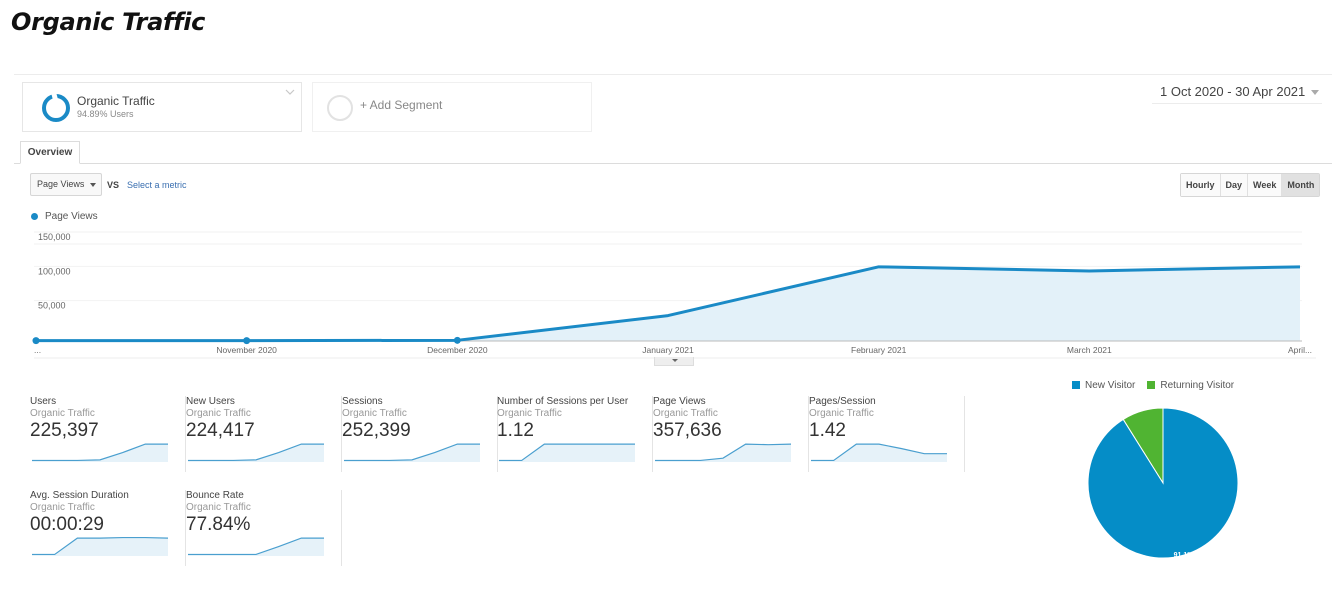 This screenshot has width=1344, height=593. I want to click on metric-value: 77.84%, so click(218, 524).